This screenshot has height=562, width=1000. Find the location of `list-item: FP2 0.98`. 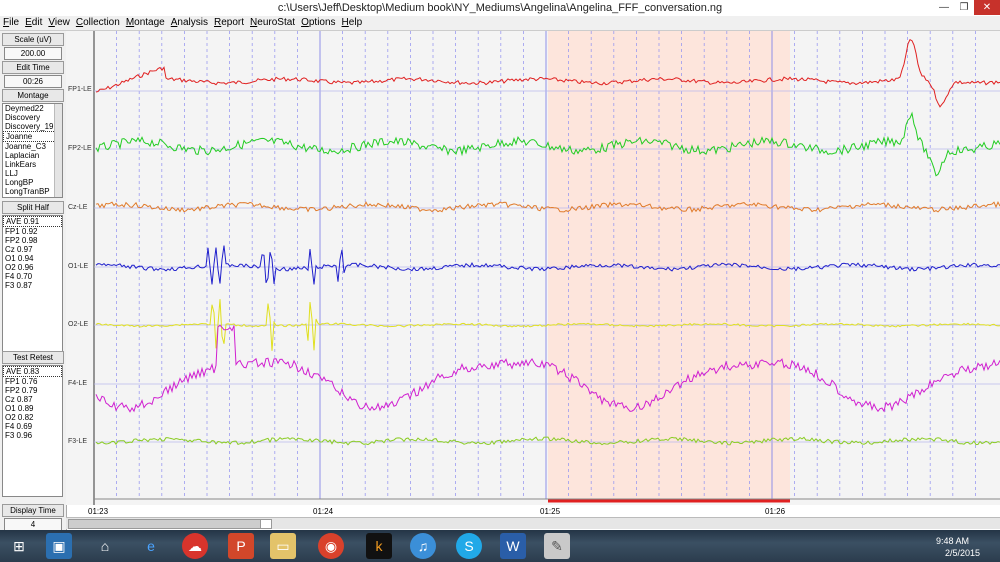

list-item: FP2 0.98 is located at coordinates (21, 240).